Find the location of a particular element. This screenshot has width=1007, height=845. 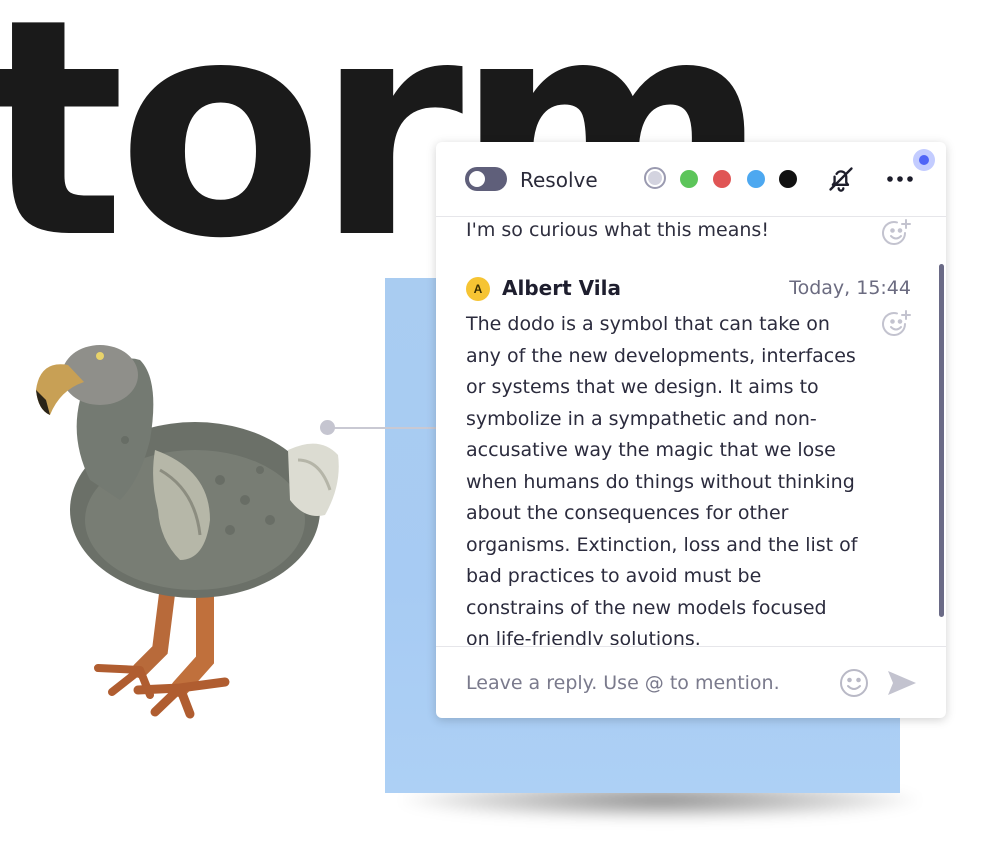

send-icon is located at coordinates (902, 683).